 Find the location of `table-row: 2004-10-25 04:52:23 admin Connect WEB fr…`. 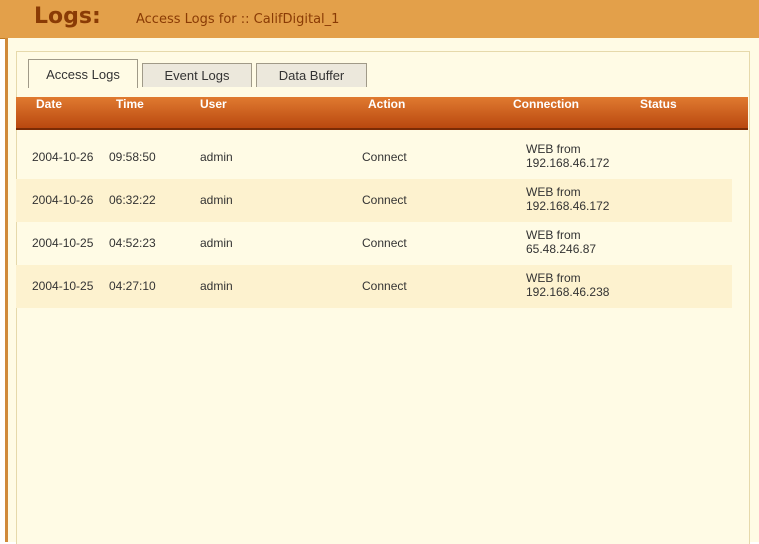

table-row: 2004-10-25 04:52:23 admin Connect WEB fr… is located at coordinates (374, 243).